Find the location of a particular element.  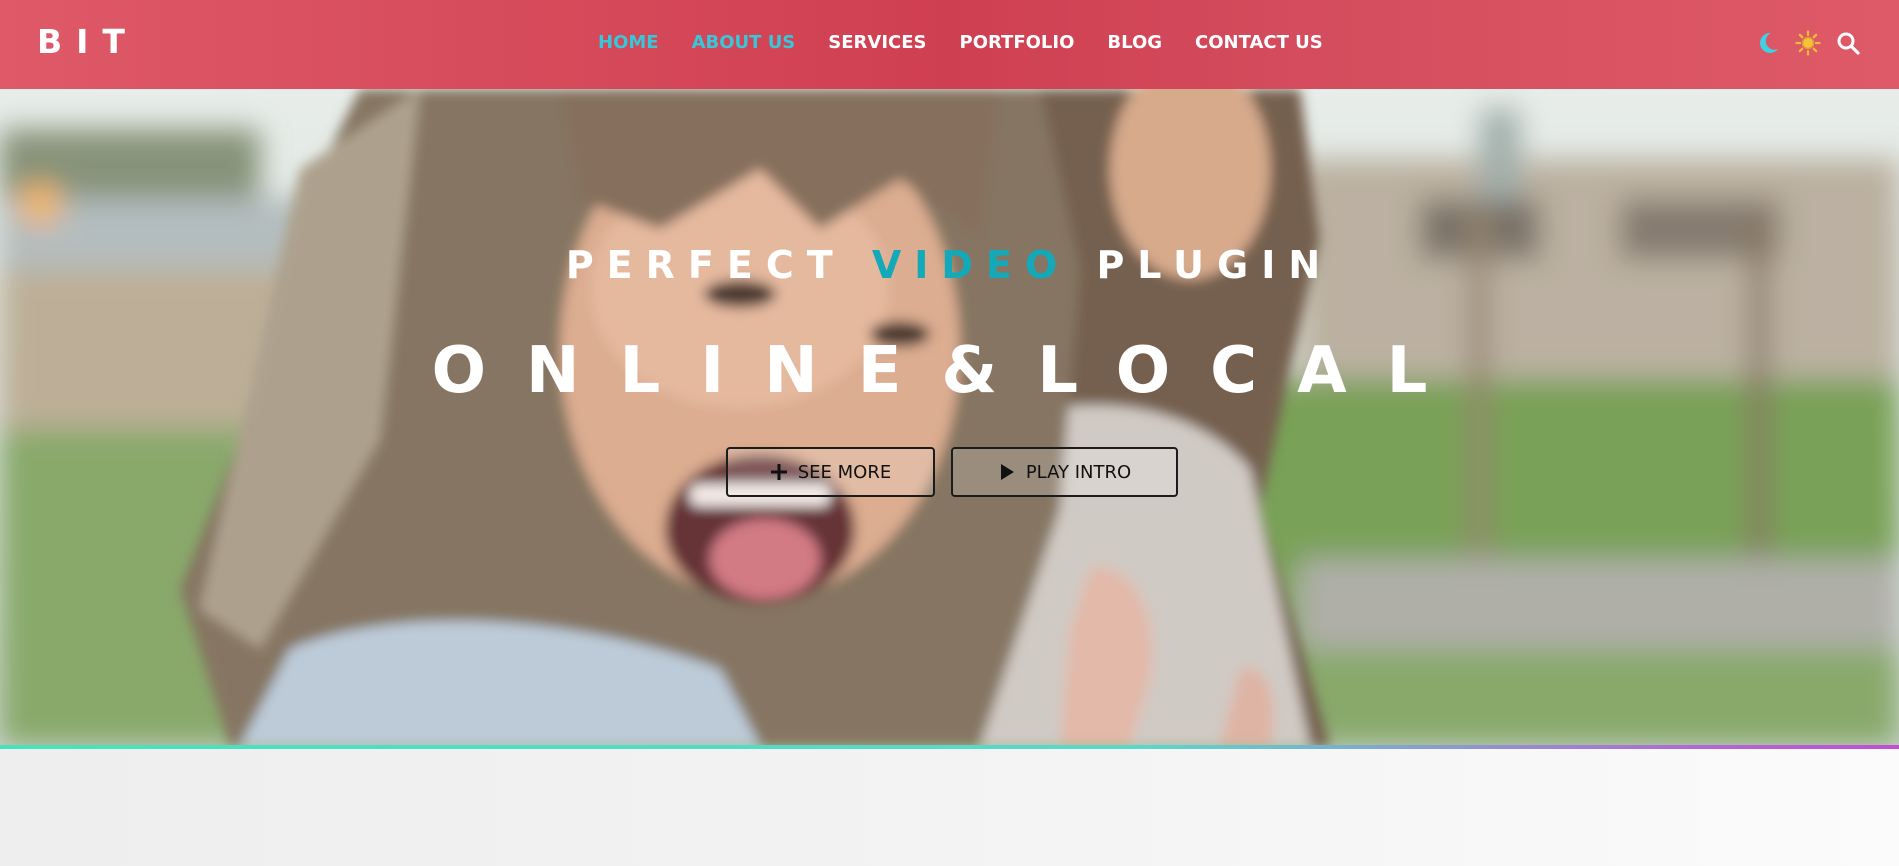

site-logo: BIT is located at coordinates (88, 42).